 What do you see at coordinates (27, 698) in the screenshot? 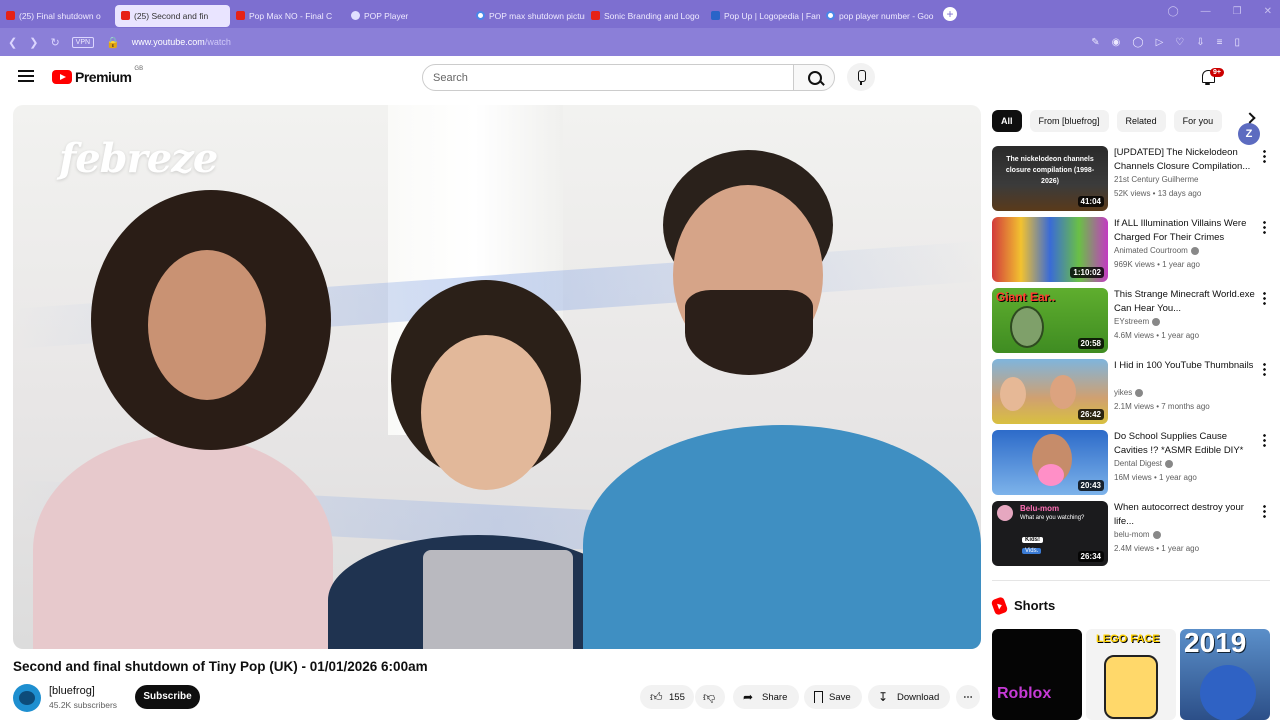
I see `channel-avatar` at bounding box center [27, 698].